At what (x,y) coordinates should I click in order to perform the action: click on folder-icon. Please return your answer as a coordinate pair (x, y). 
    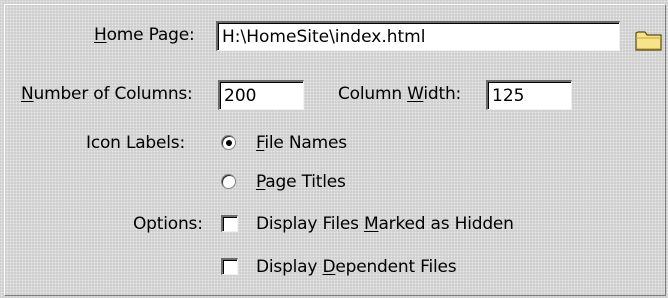
    Looking at the image, I should click on (648, 41).